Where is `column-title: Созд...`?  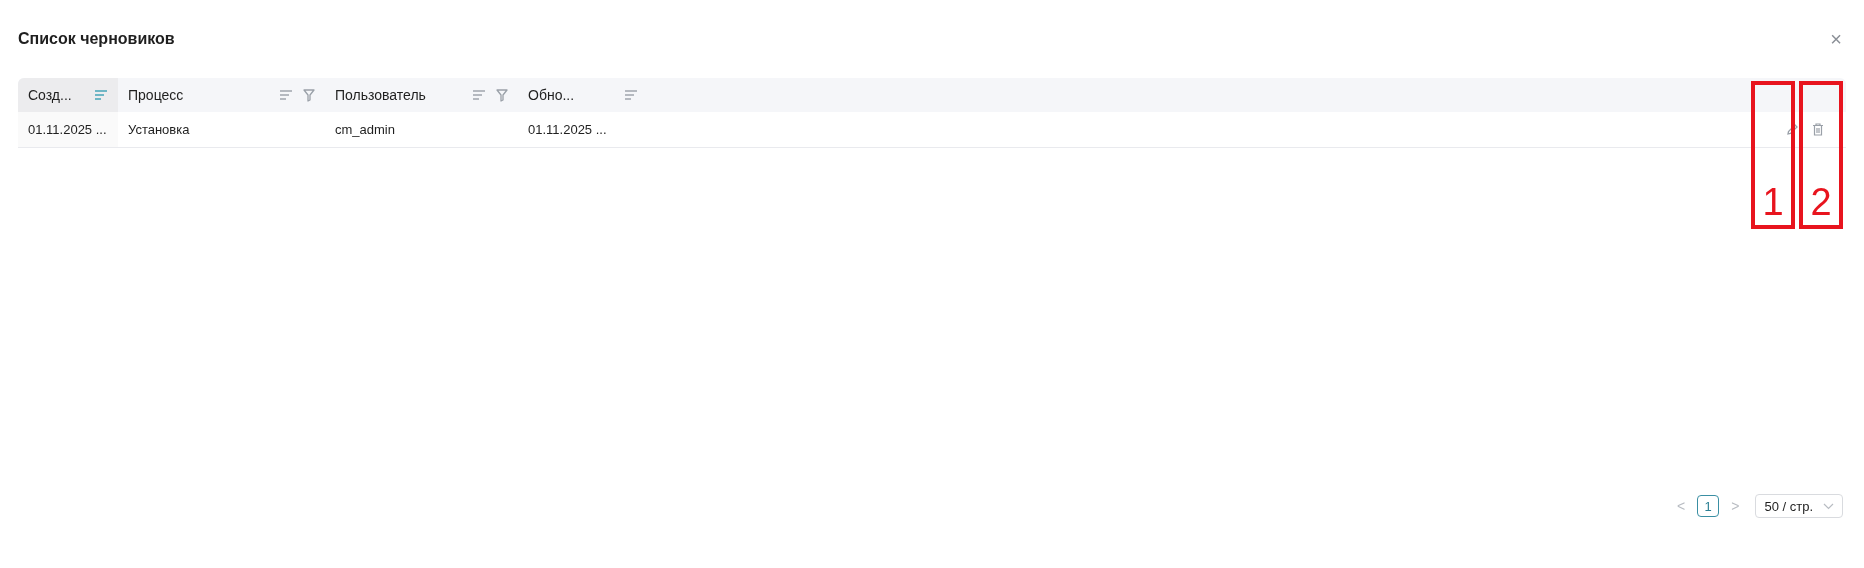
column-title: Созд... is located at coordinates (50, 95).